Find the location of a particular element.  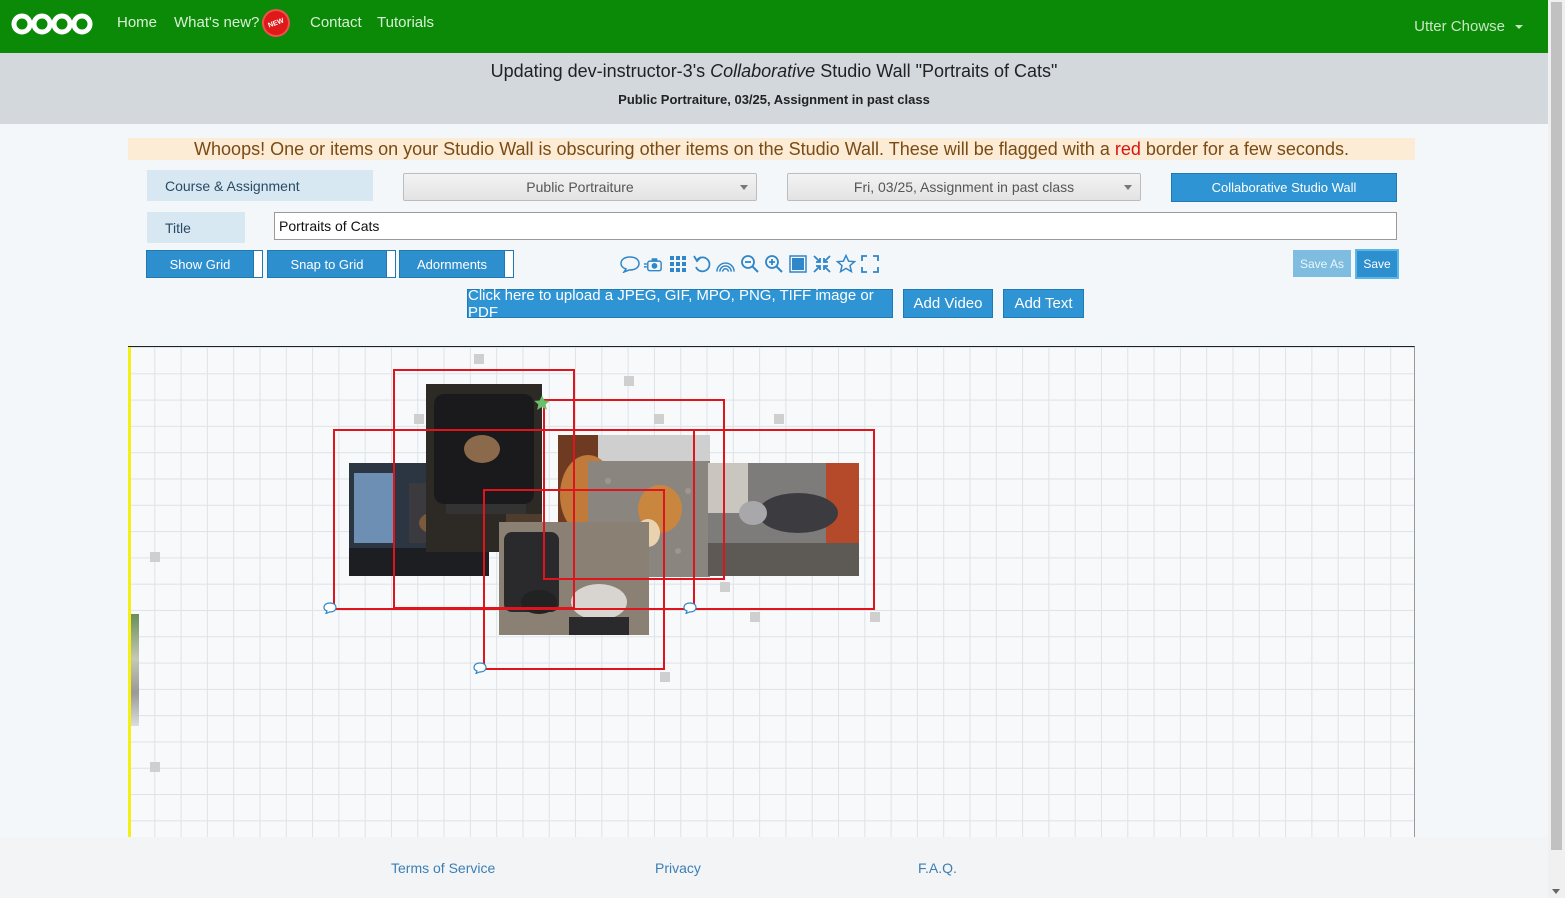

nav-tutorials-link: Tutorials is located at coordinates (405, 22).